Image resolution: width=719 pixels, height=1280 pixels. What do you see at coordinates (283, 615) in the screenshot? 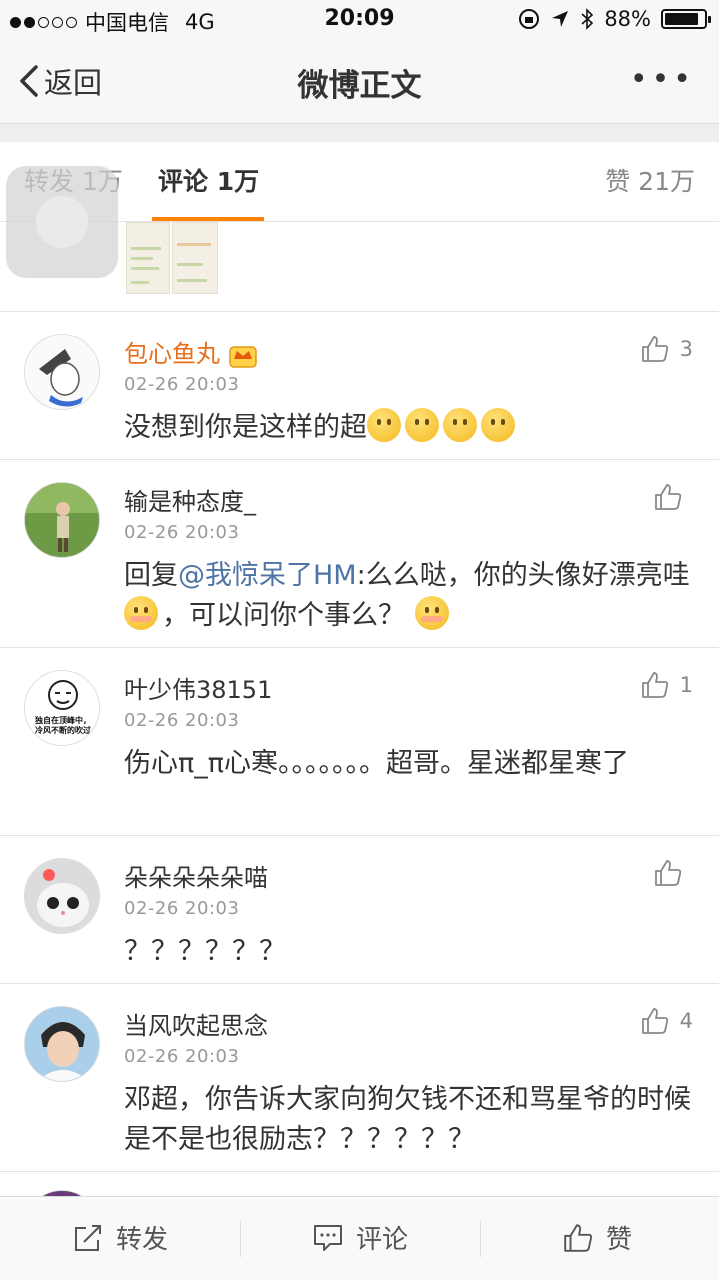
I see `comment-body: ，可以问你个事么？` at bounding box center [283, 615].